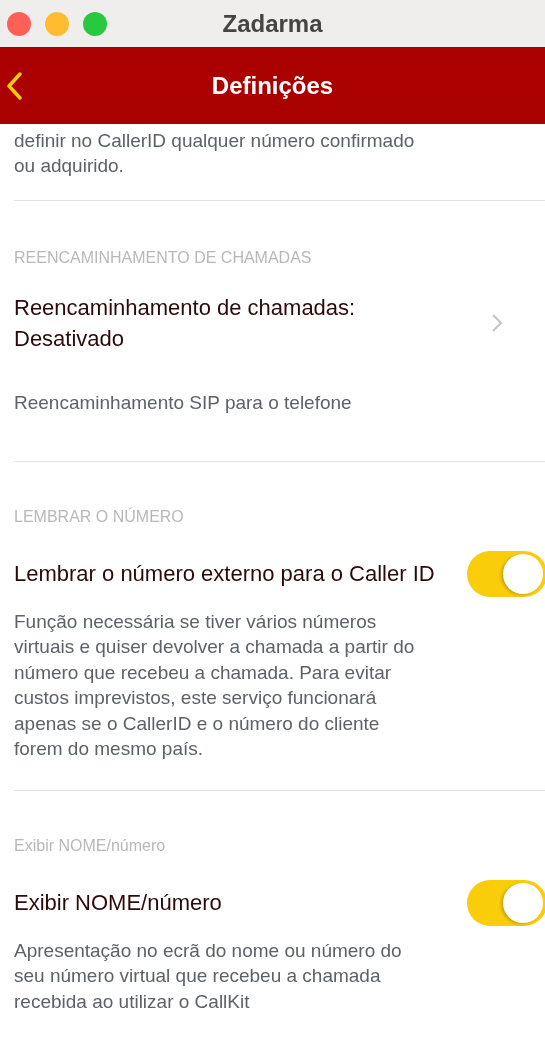 Image resolution: width=545 pixels, height=1050 pixels. I want to click on setting-description: Função necessária se tiver vários números virtuais e quiser devolver a chamada a partir do número que recebeu a chamada. Para evitar custos imprevistos, este serviço funcionará apenas se o CallerID e o número do cliente forem do mesmo país., so click(215, 685).